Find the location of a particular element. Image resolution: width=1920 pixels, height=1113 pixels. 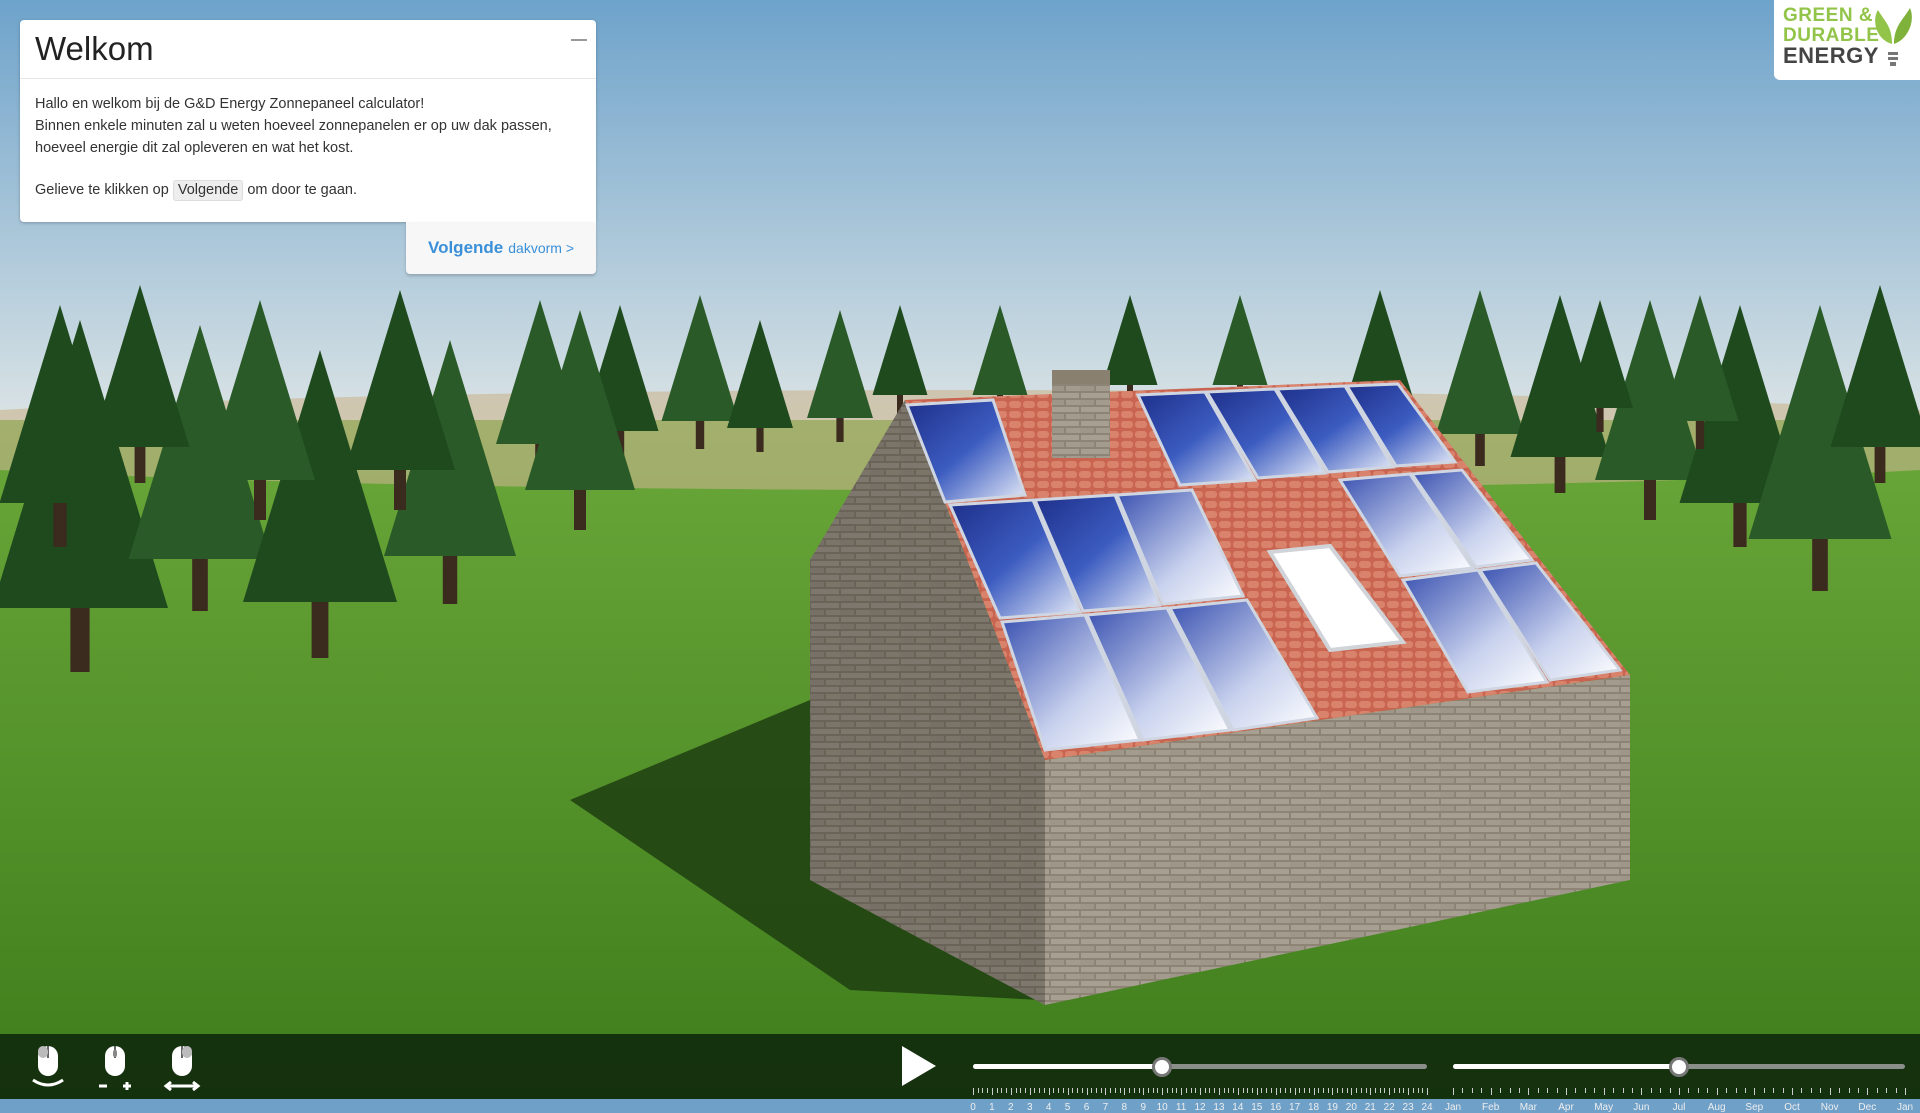

play-button is located at coordinates (918, 1066).